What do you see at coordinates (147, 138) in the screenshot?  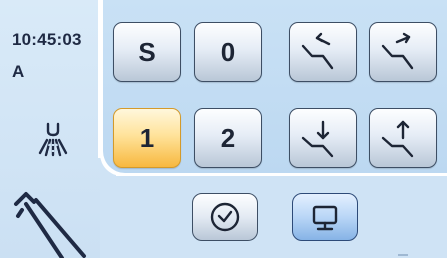 I see `program-1-button: 1` at bounding box center [147, 138].